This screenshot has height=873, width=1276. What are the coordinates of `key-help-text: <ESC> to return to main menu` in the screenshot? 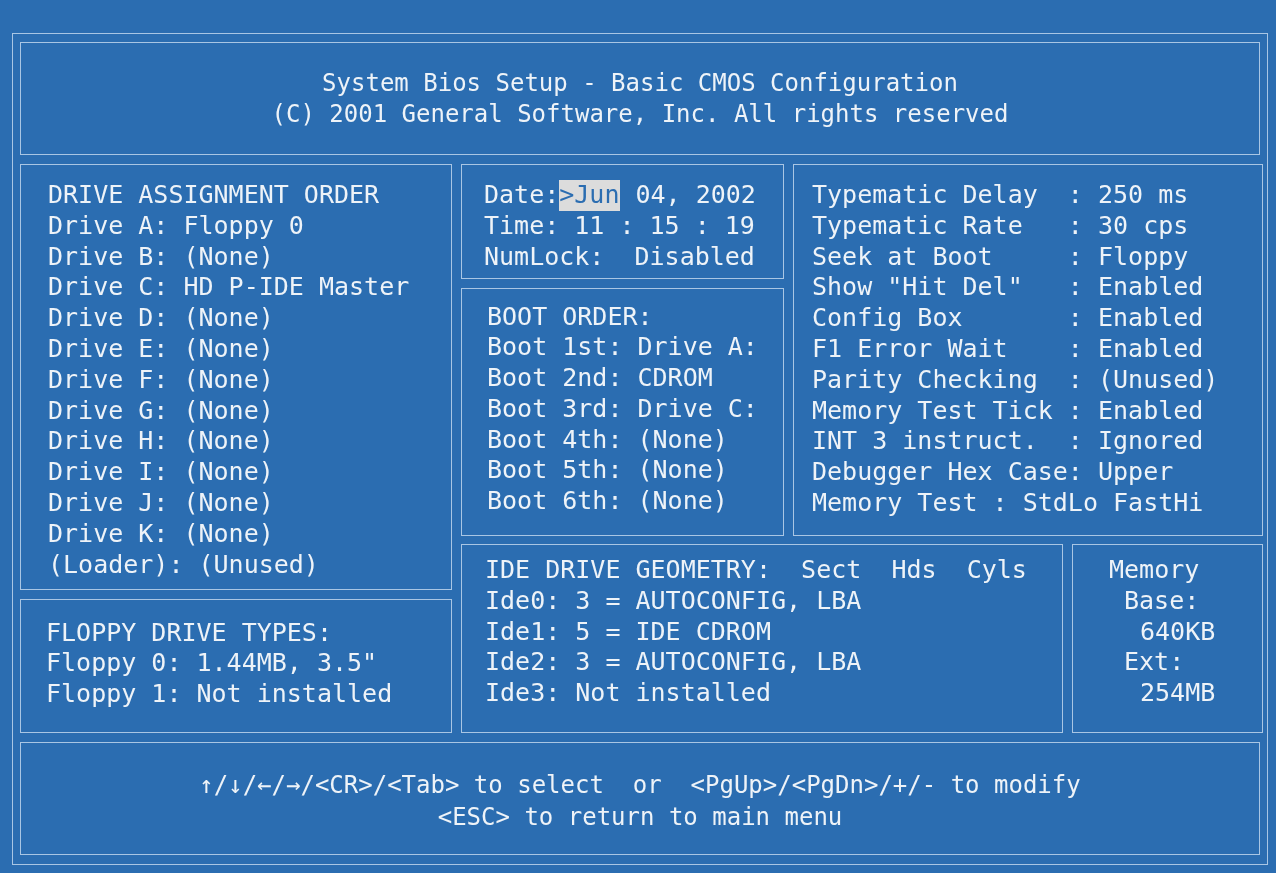 It's located at (640, 817).